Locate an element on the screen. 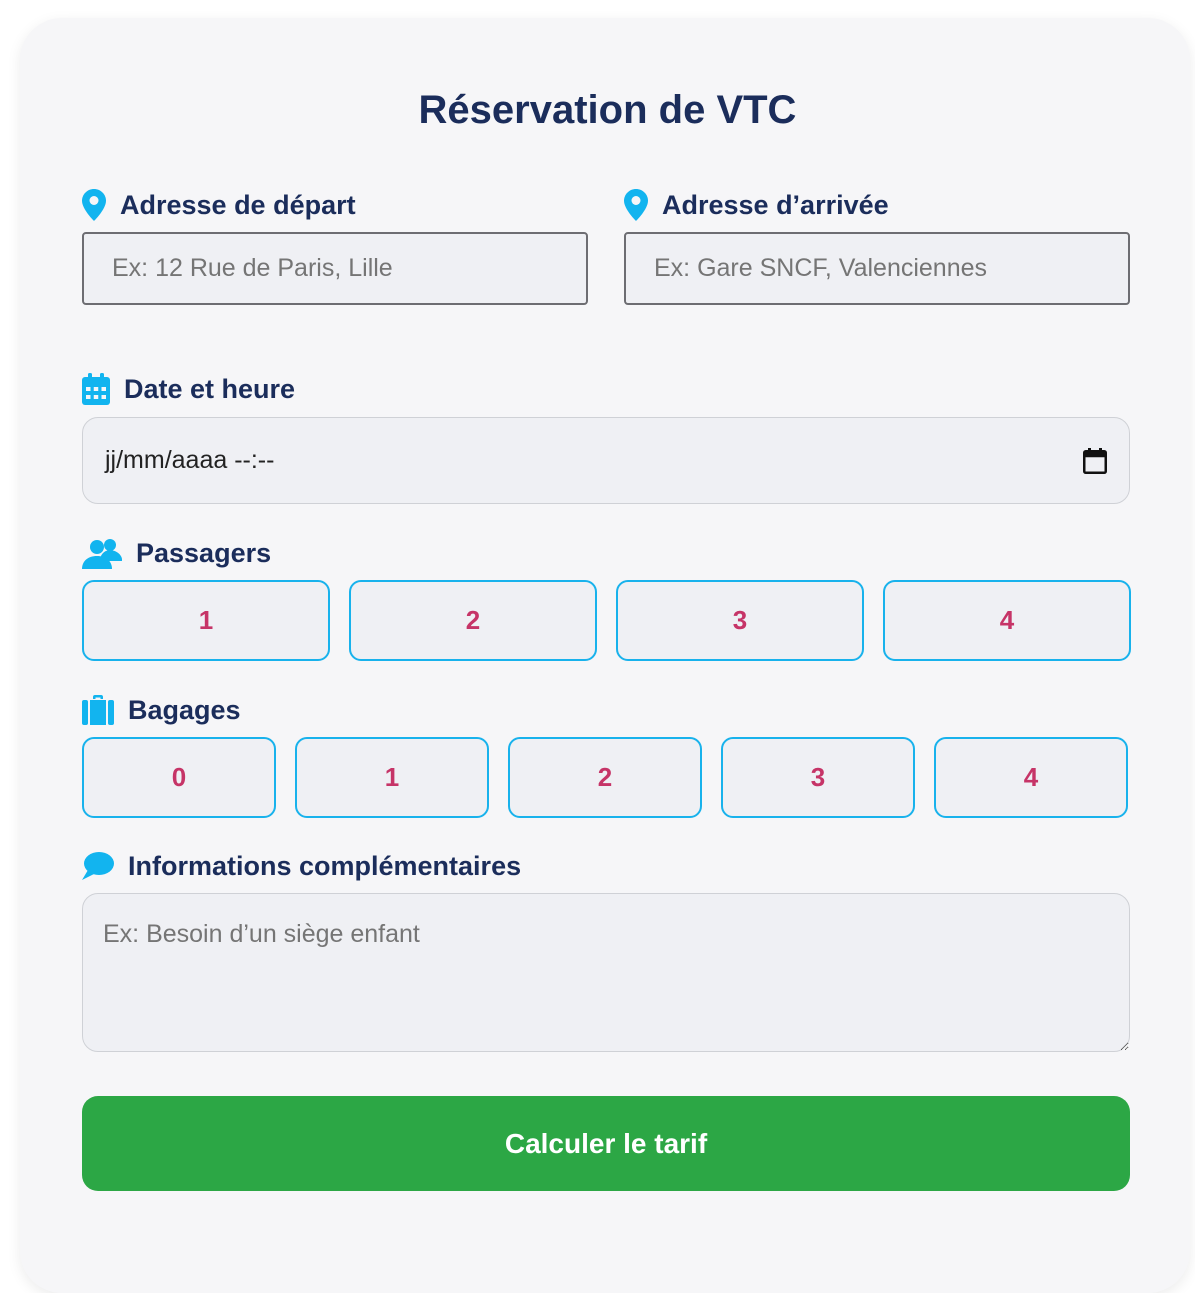  luggage-label: Bagages is located at coordinates (161, 710).